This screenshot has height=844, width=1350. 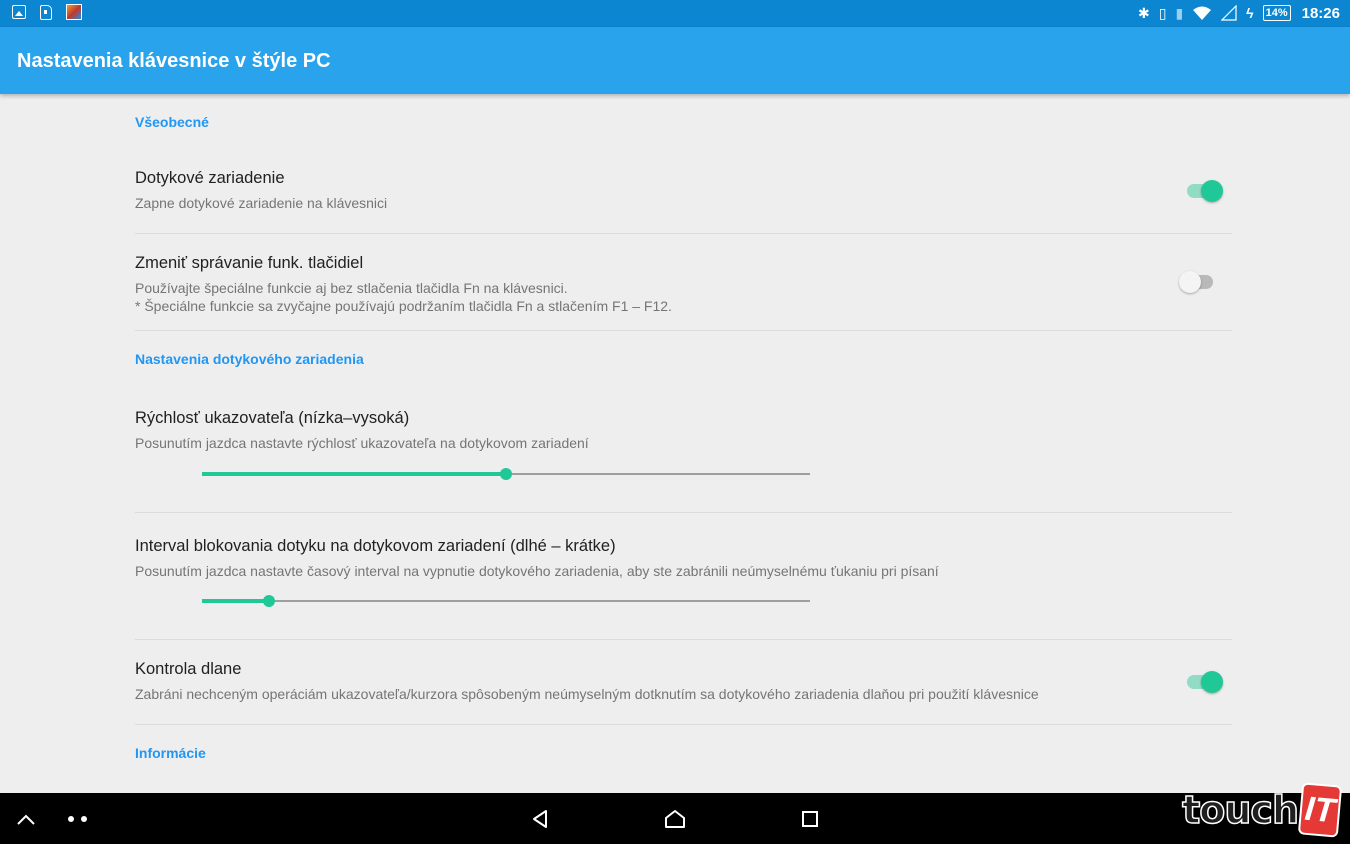 I want to click on vibrate-icon: ▯, so click(x=1162, y=13).